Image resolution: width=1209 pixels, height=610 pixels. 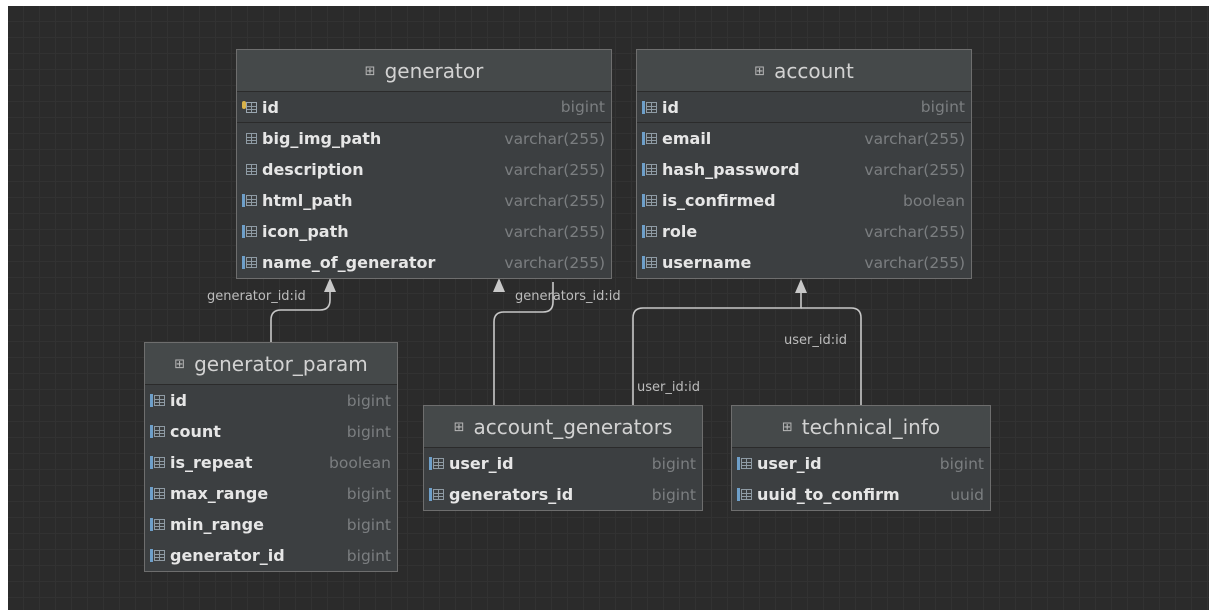 I want to click on column-type: boolean, so click(x=934, y=200).